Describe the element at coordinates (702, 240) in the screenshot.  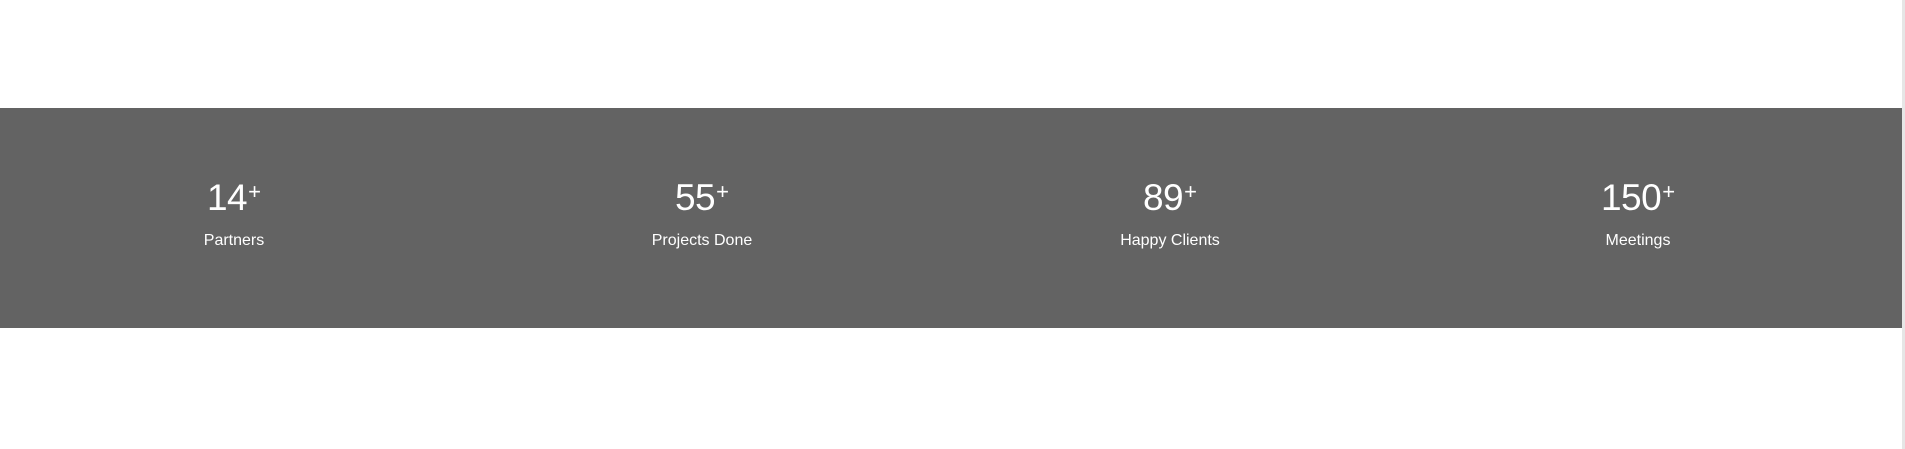
I see `stat-label: Projects Done` at that location.